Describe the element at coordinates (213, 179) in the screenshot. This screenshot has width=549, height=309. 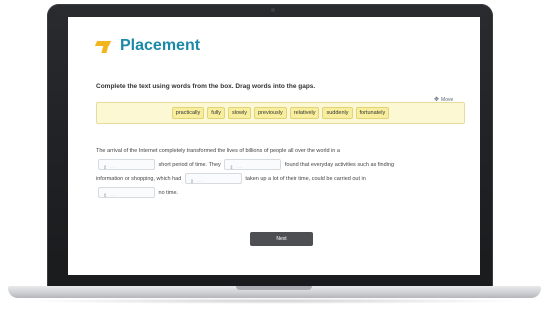
I see `gap-drop-target-3: ⇕ ·····` at that location.